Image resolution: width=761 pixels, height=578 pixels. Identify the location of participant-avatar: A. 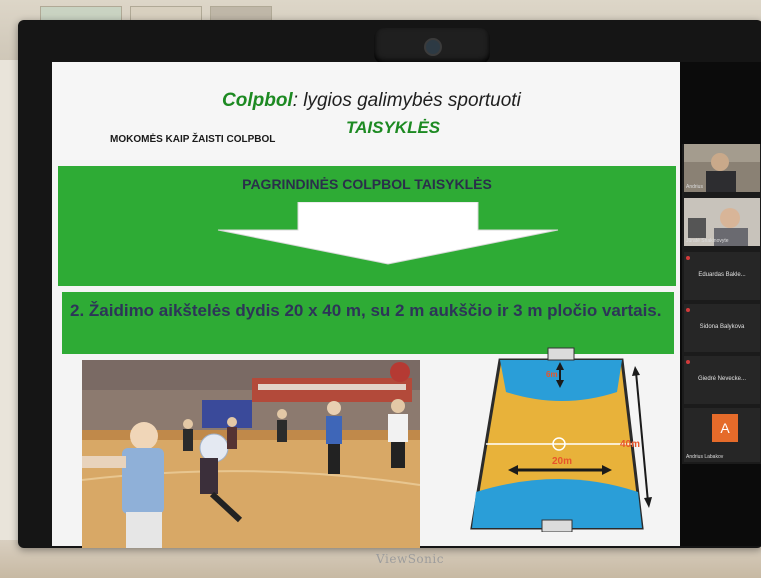
(725, 428).